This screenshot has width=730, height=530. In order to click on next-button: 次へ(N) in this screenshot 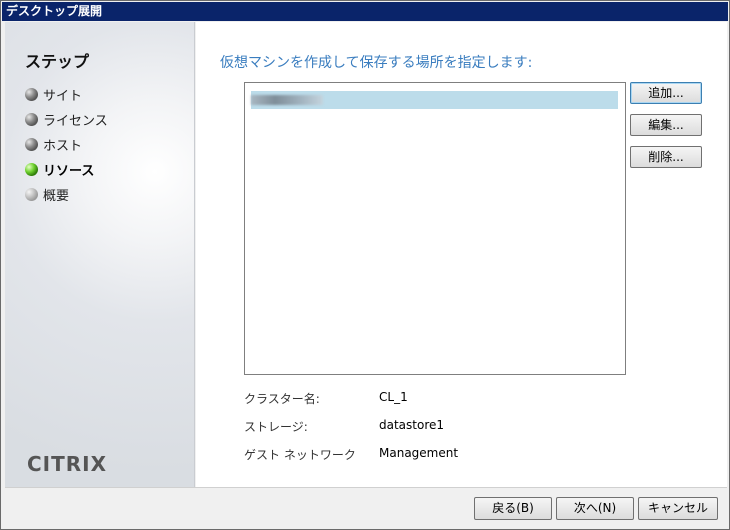, I will do `click(595, 508)`.